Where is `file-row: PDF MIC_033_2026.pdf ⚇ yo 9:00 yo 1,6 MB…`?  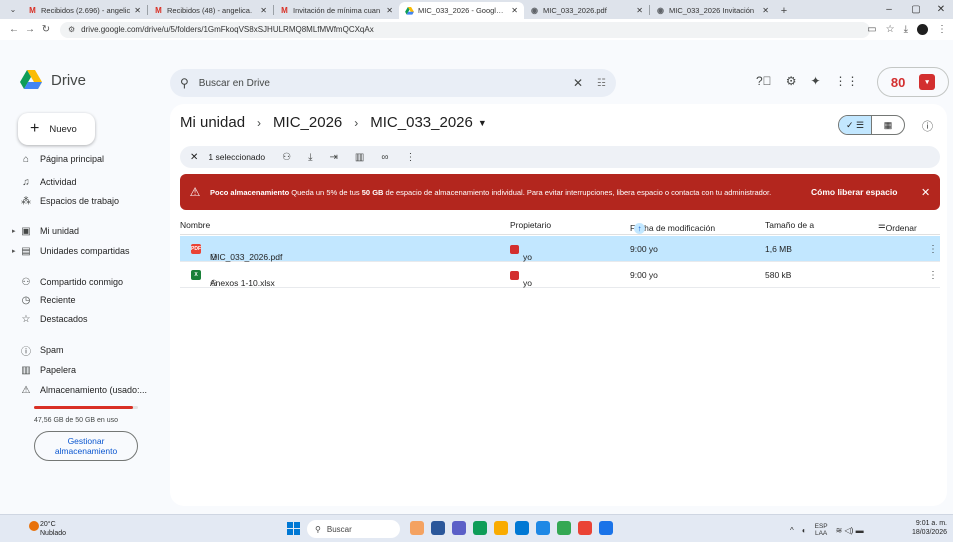
file-row: PDF MIC_033_2026.pdf ⚇ yo 9:00 yo 1,6 MB… is located at coordinates (560, 249).